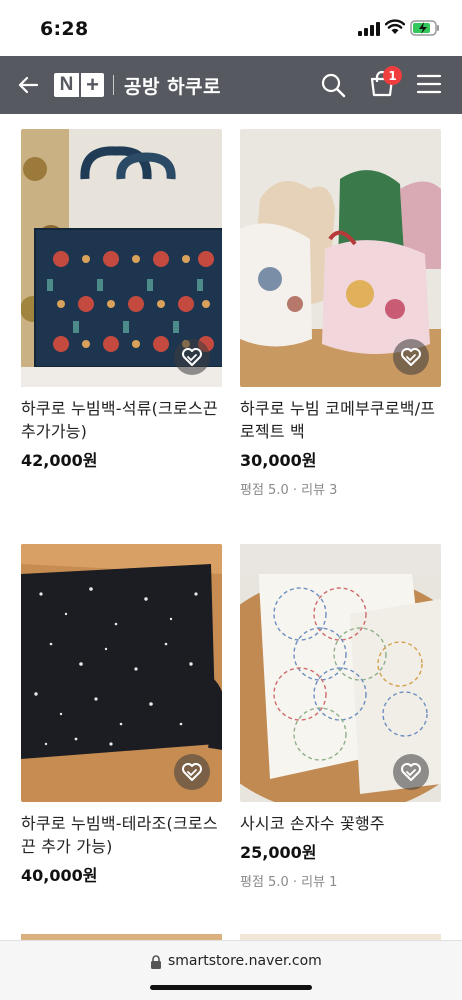 The image size is (462, 1000). I want to click on header-divider, so click(113, 85).